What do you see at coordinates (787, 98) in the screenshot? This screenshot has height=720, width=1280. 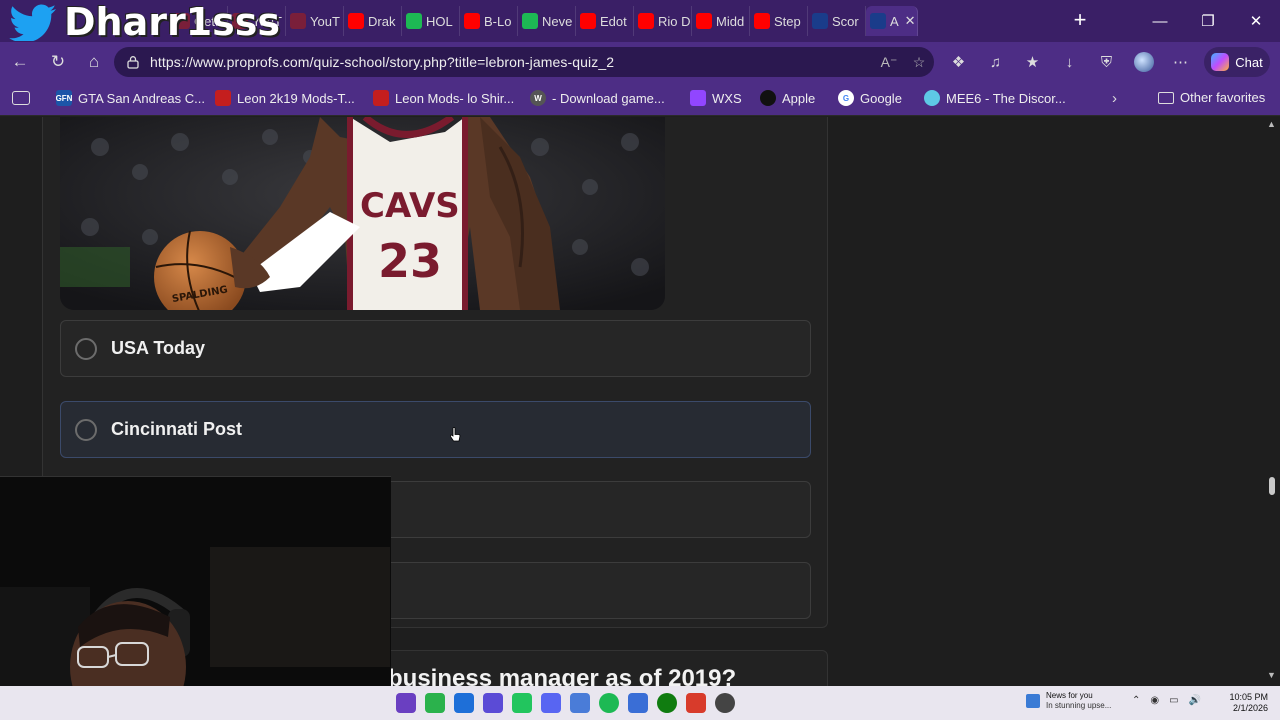 I see `favorite-item: Apple` at bounding box center [787, 98].